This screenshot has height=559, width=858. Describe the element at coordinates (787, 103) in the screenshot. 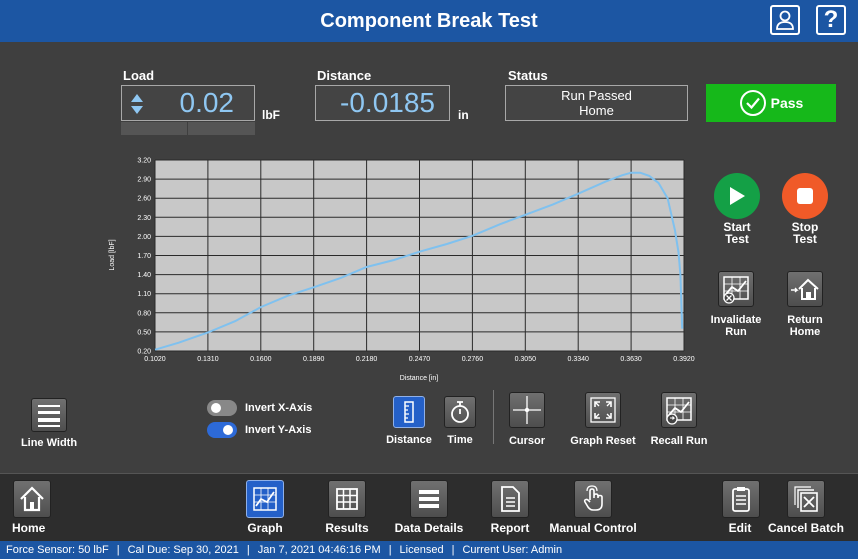

I see `pass-label: Pass` at that location.